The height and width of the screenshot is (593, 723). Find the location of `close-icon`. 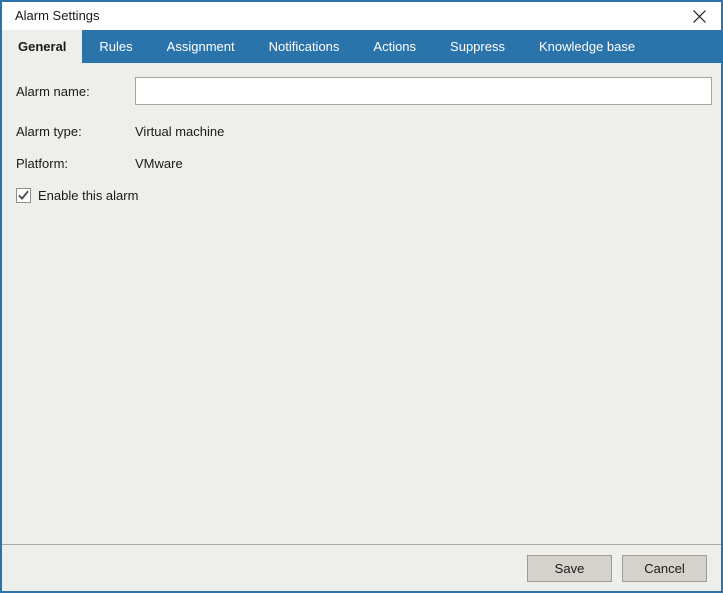

close-icon is located at coordinates (699, 16).